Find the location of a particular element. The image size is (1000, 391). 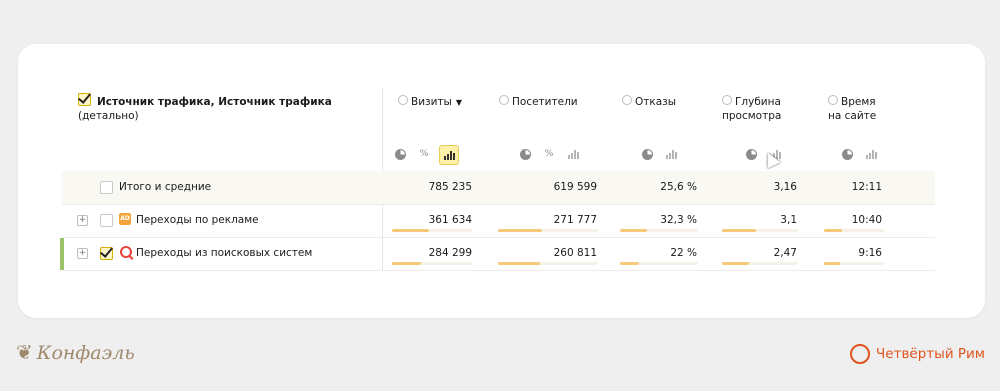

column-header-time: Время на сайте is located at coordinates (852, 109).